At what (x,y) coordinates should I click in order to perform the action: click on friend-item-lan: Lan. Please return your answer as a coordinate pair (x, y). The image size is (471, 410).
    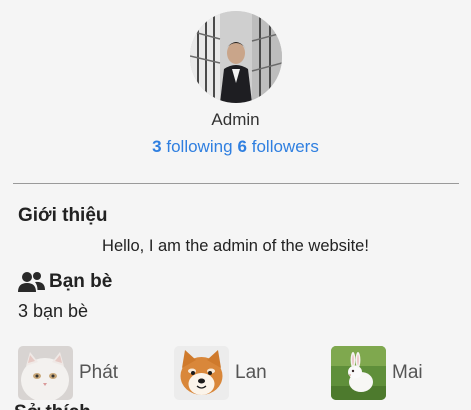
    Looking at the image, I should click on (220, 373).